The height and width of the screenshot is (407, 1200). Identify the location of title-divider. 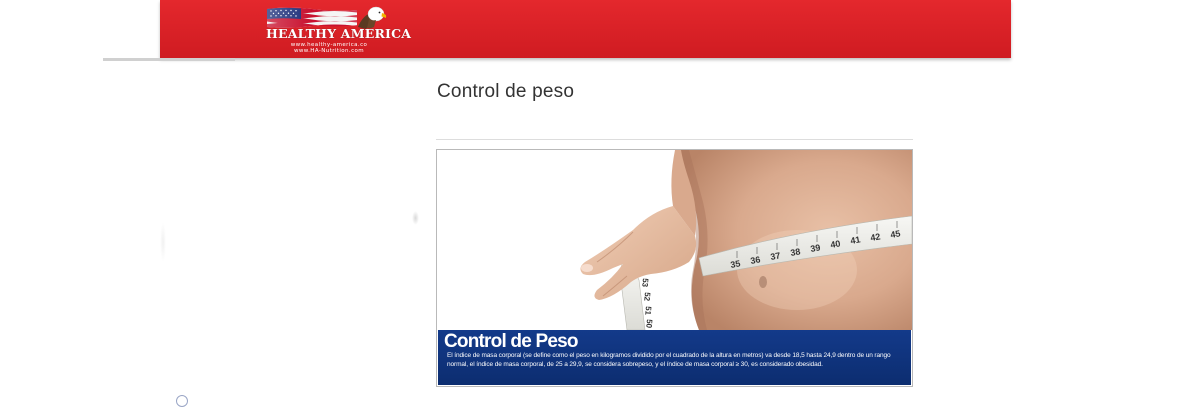
(674, 139).